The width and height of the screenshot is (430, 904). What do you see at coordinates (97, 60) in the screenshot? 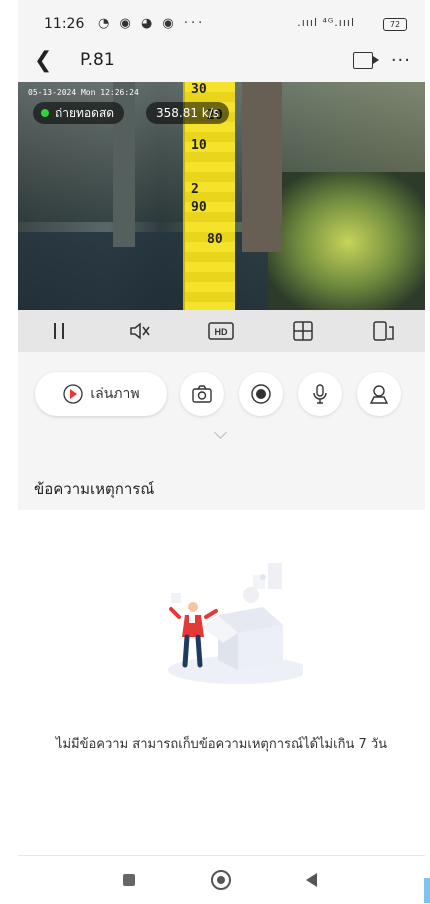
I see `page-title: P.81` at bounding box center [97, 60].